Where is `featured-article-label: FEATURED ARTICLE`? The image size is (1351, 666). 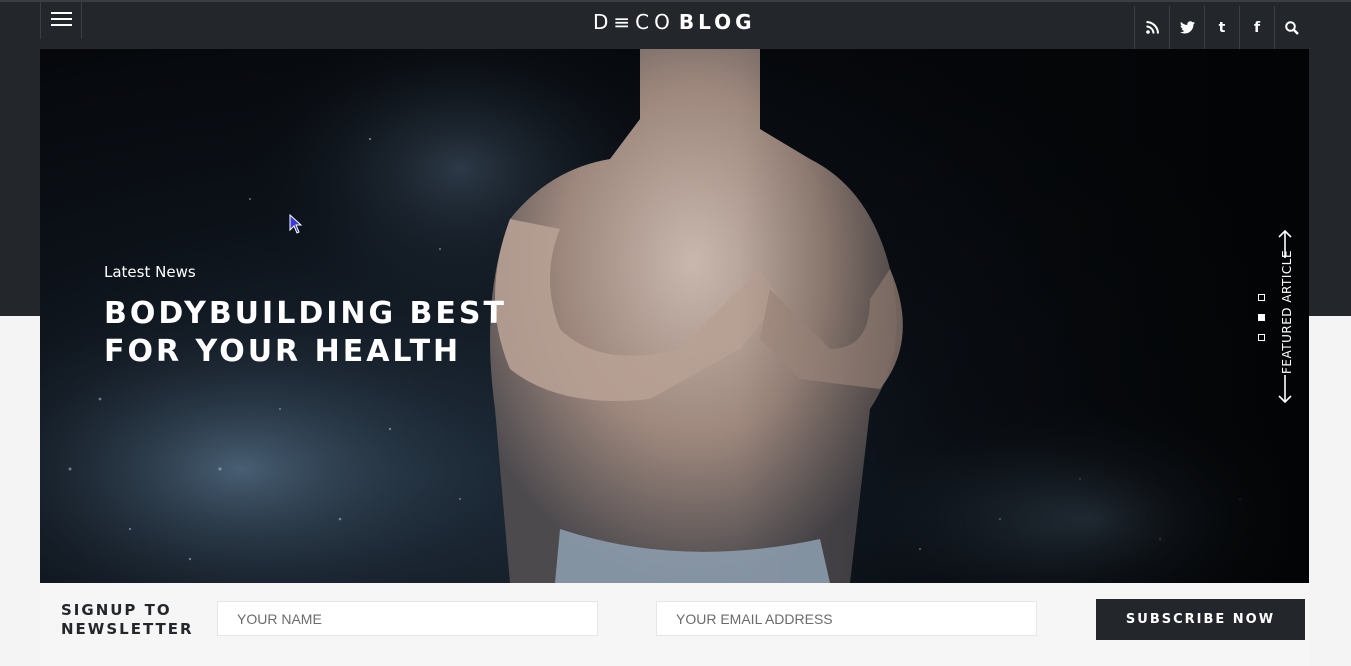
featured-article-label: FEATURED ARTICLE is located at coordinates (1287, 311).